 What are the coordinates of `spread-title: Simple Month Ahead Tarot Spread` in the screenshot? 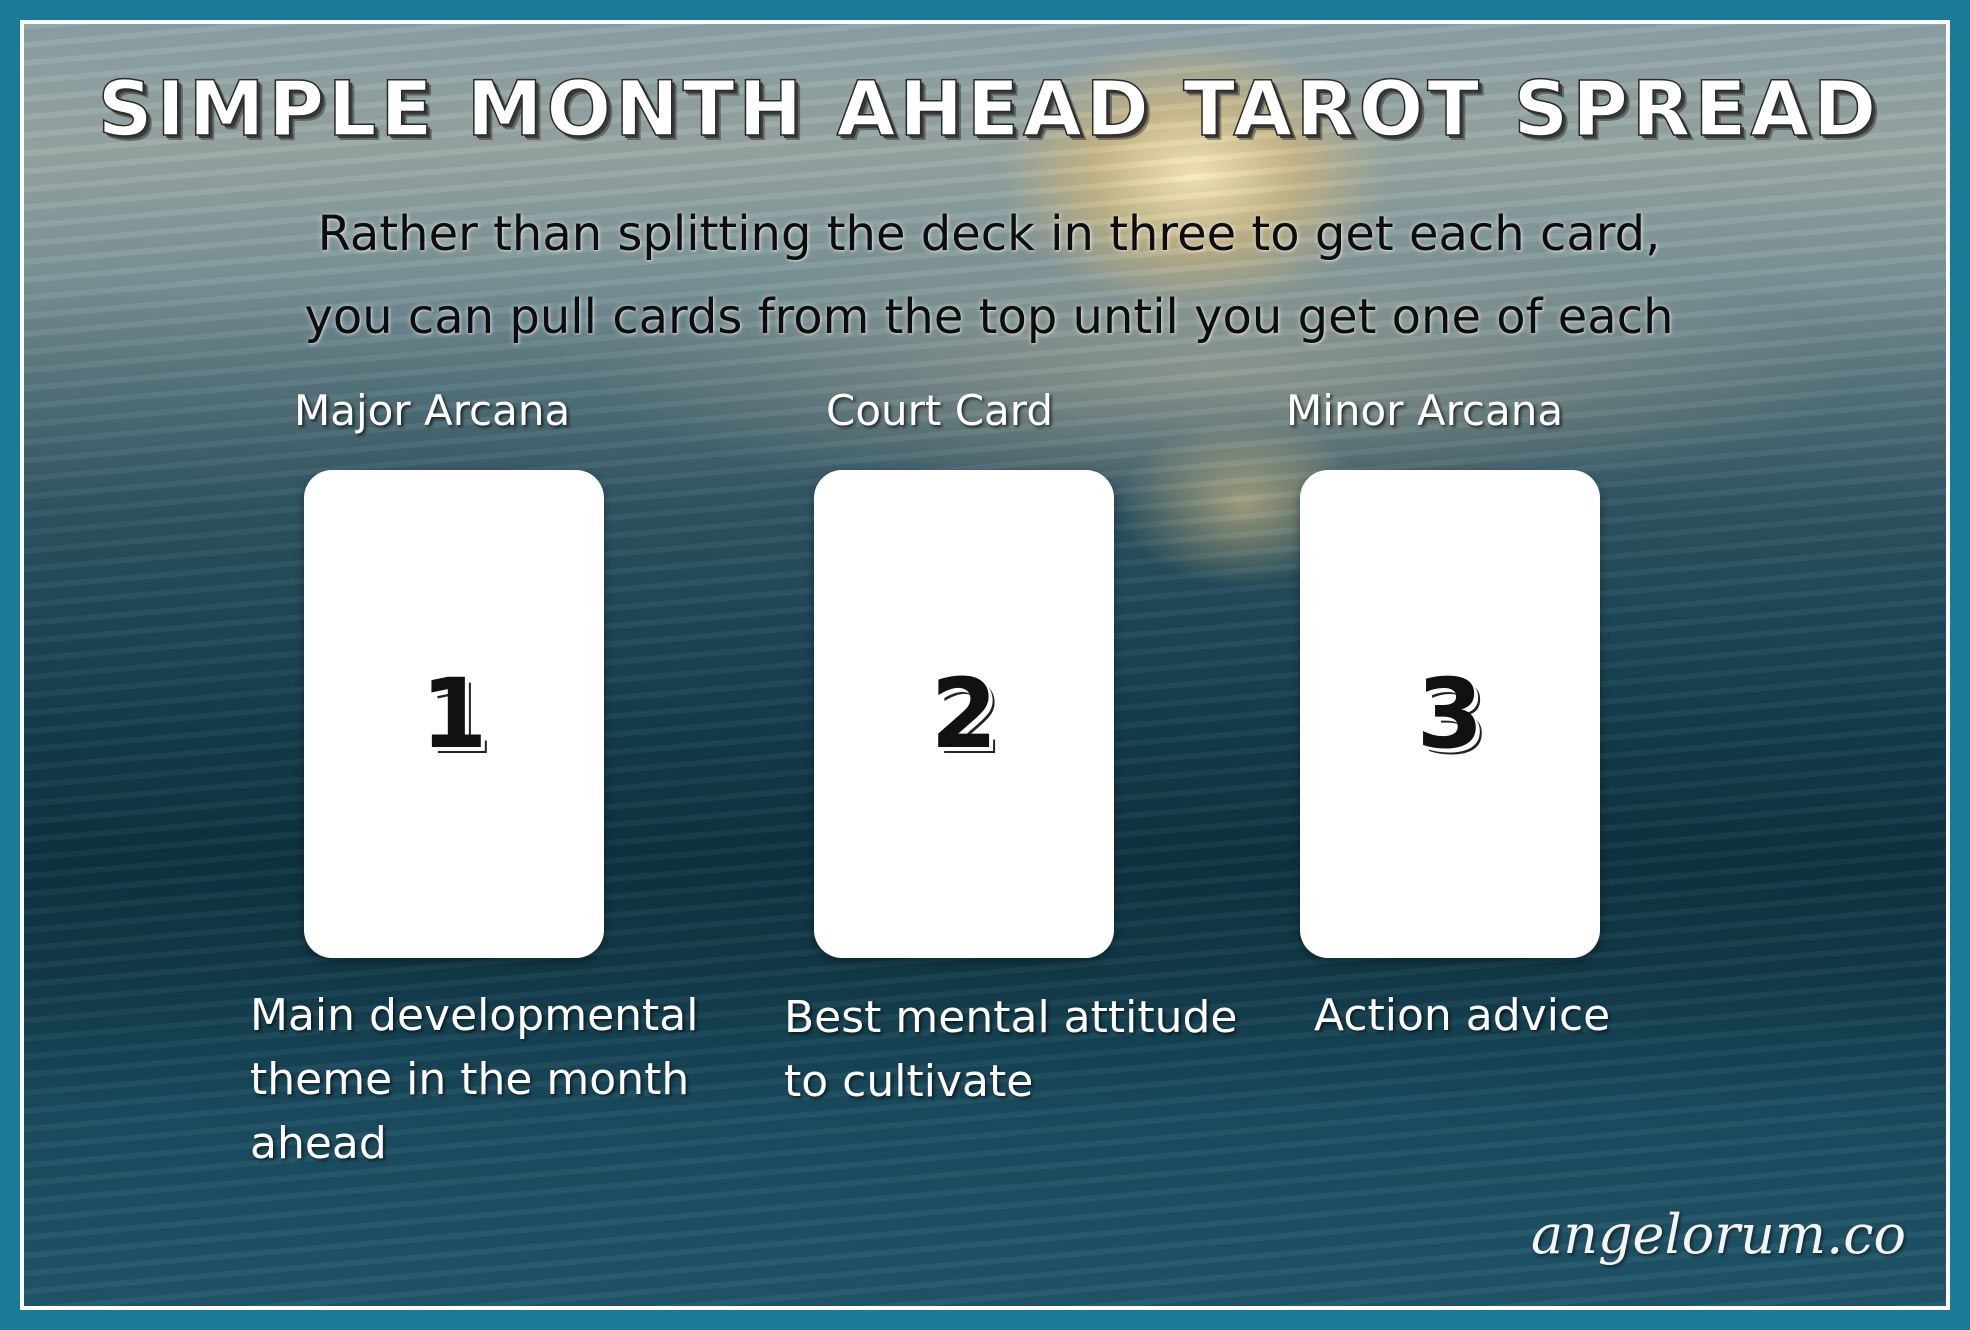 It's located at (989, 108).